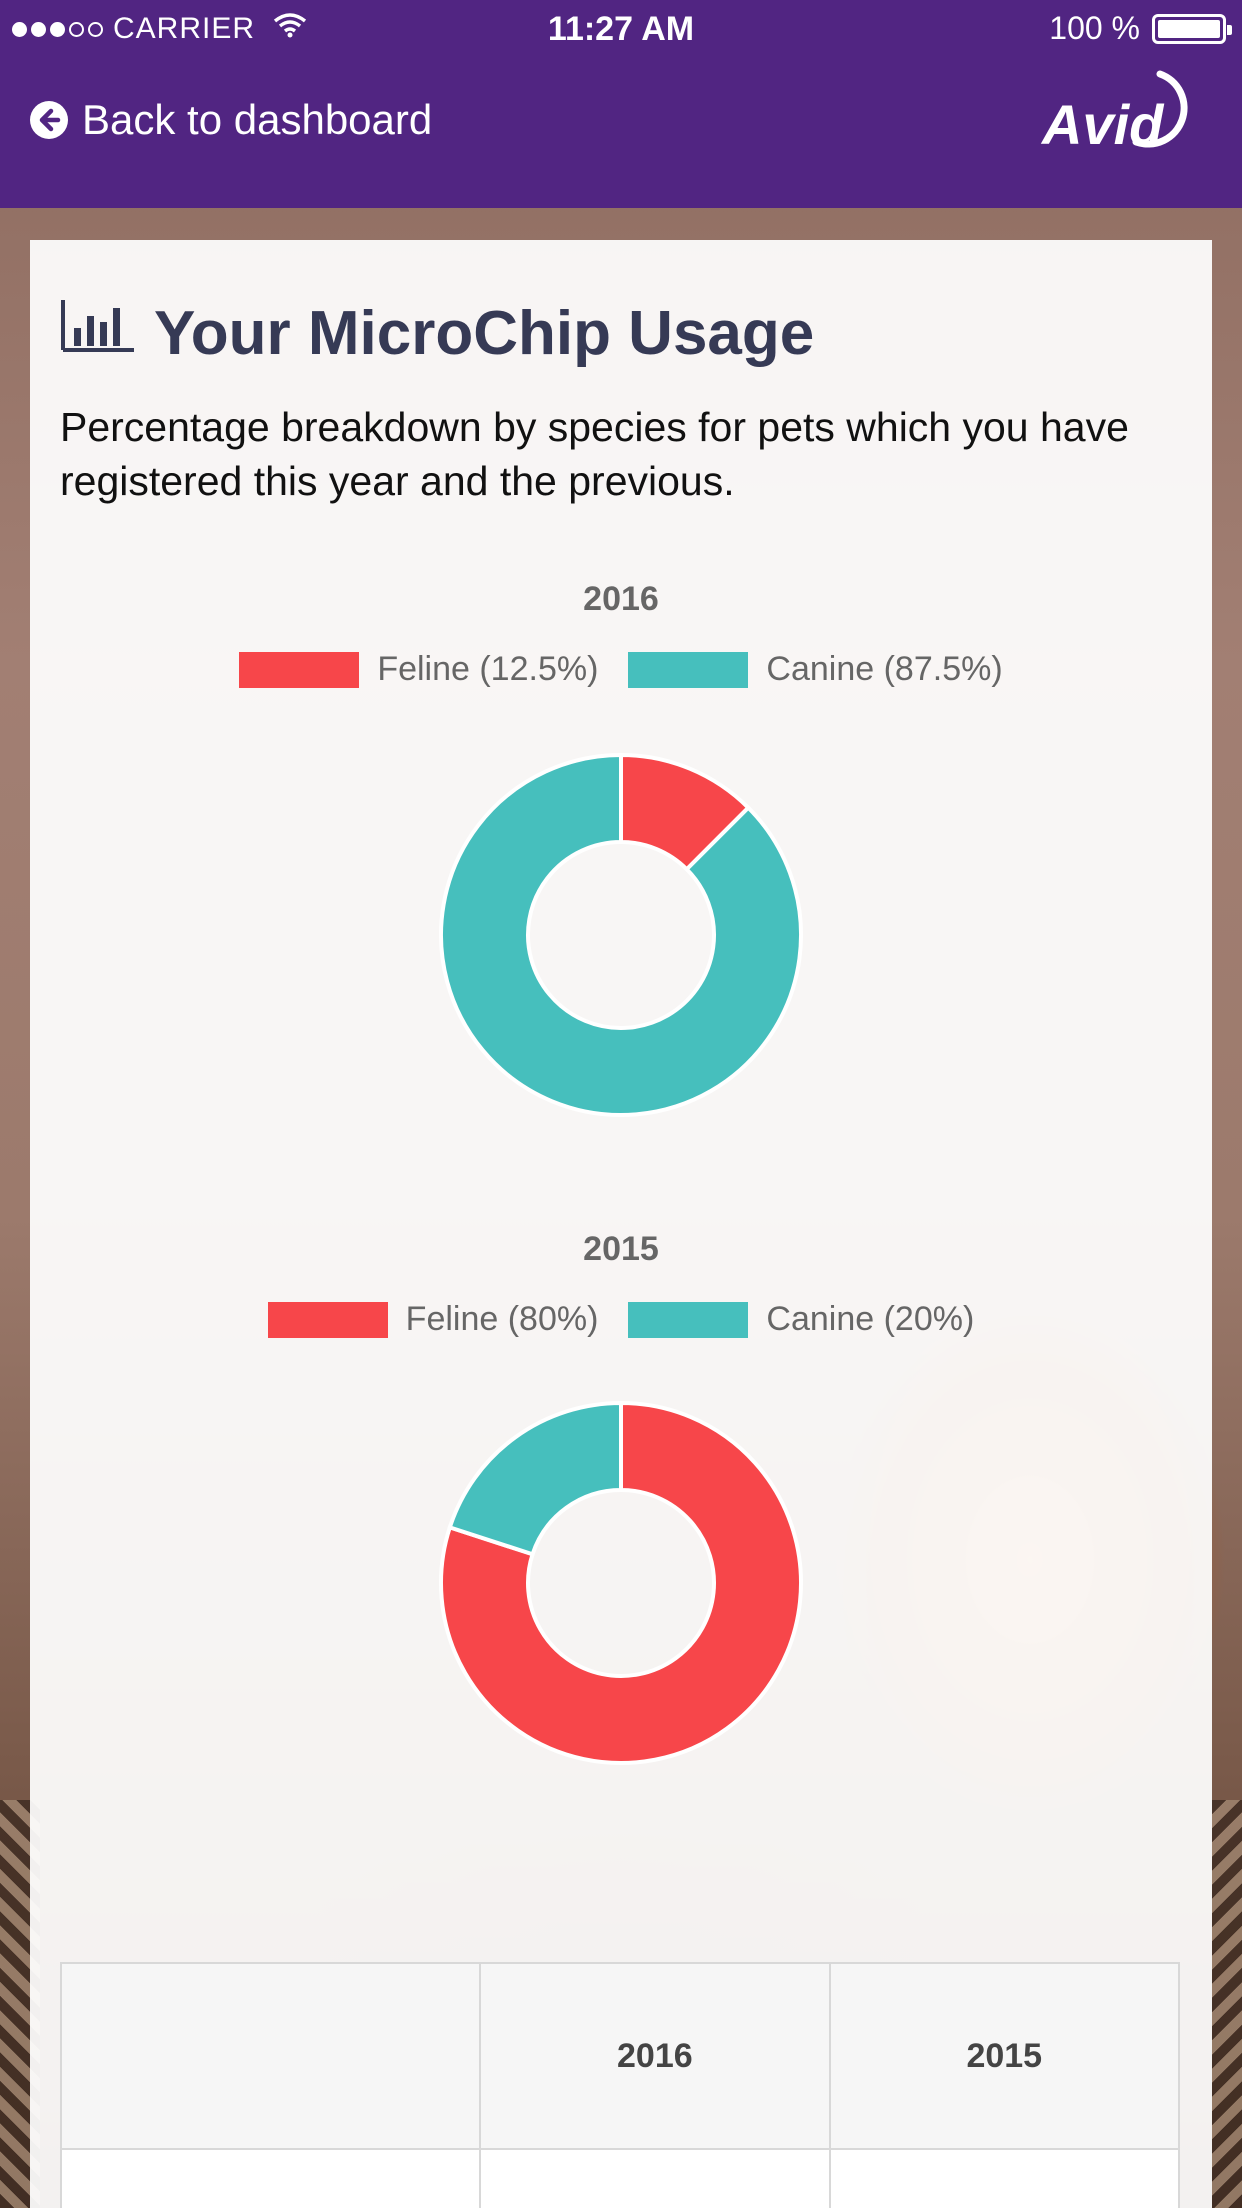 This screenshot has height=2208, width=1242. I want to click on chart-legend: Feline (12.5%) Canine (87.5%), so click(621, 669).